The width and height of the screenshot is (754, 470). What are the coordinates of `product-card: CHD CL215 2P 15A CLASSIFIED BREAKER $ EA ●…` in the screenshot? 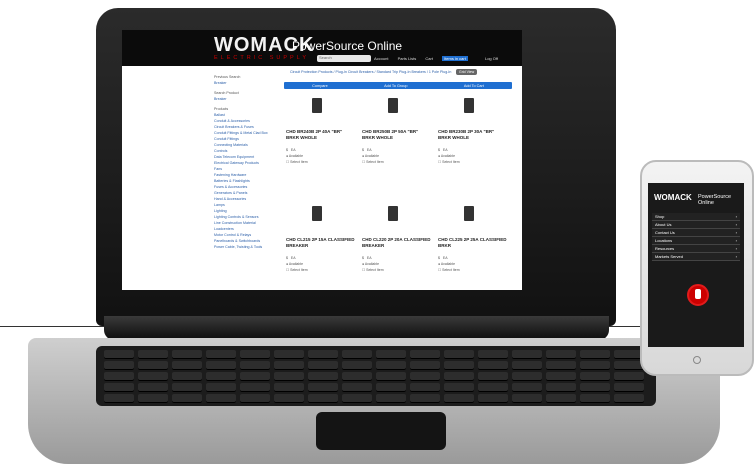 It's located at (321, 239).